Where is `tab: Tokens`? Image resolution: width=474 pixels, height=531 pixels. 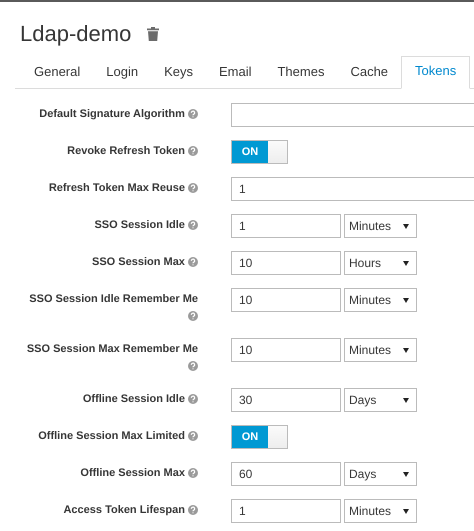
tab: Tokens is located at coordinates (435, 72).